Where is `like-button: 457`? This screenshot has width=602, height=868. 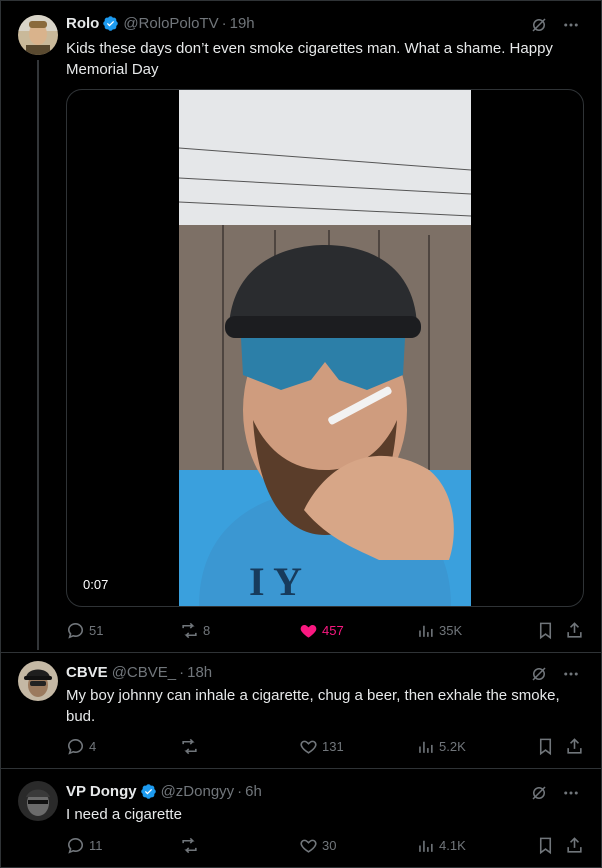 like-button: 457 is located at coordinates (321, 630).